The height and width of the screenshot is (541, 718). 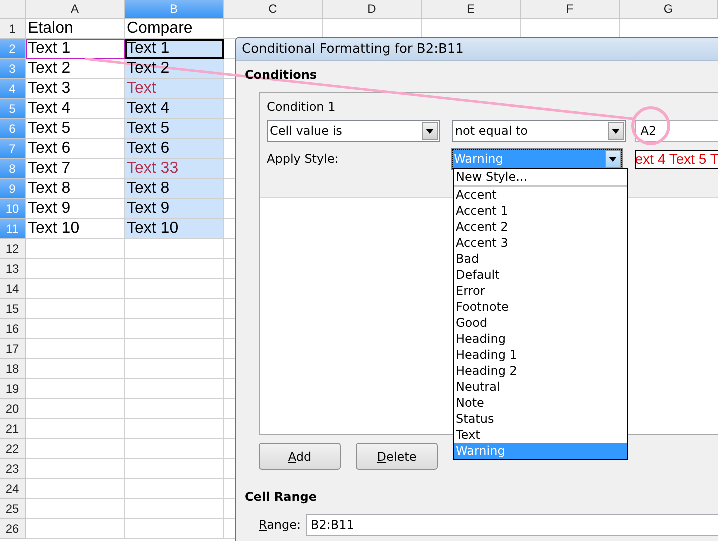 What do you see at coordinates (75, 29) in the screenshot?
I see `table-cell: Etalon` at bounding box center [75, 29].